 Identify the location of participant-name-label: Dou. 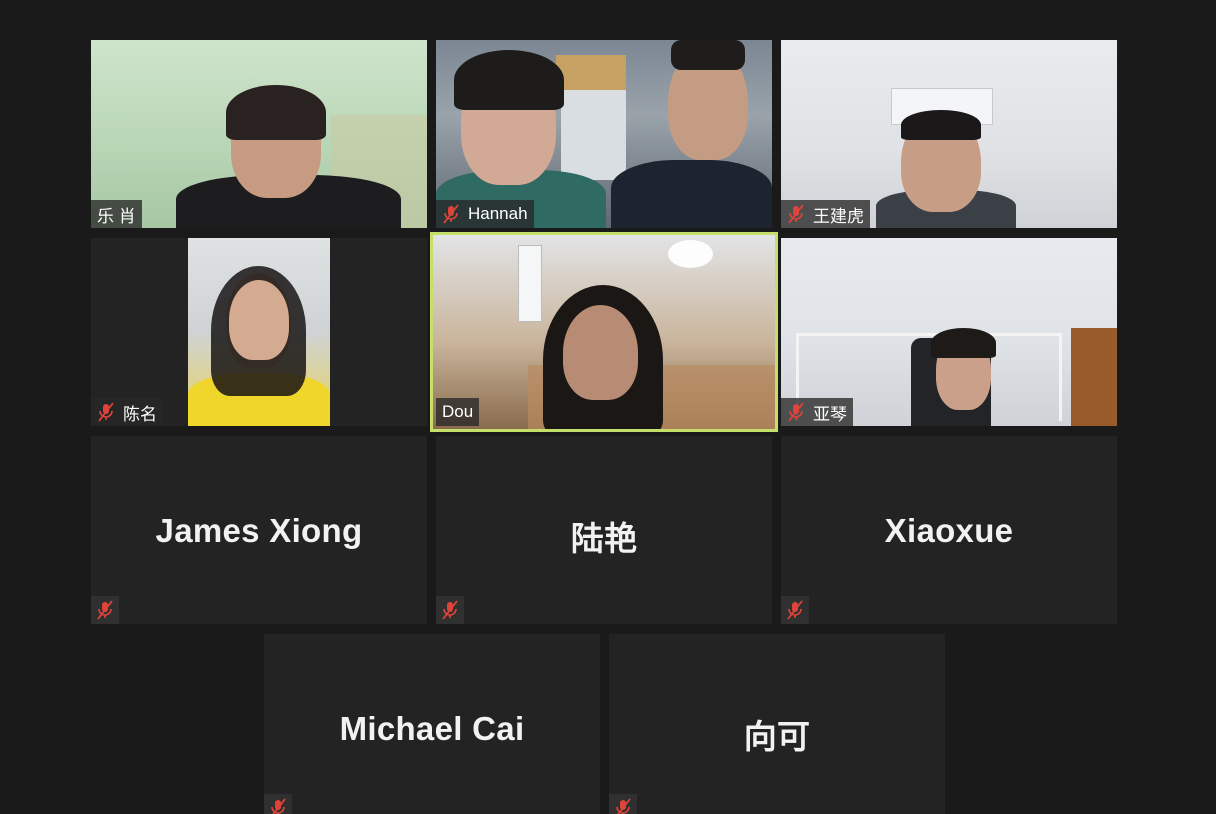
(458, 412).